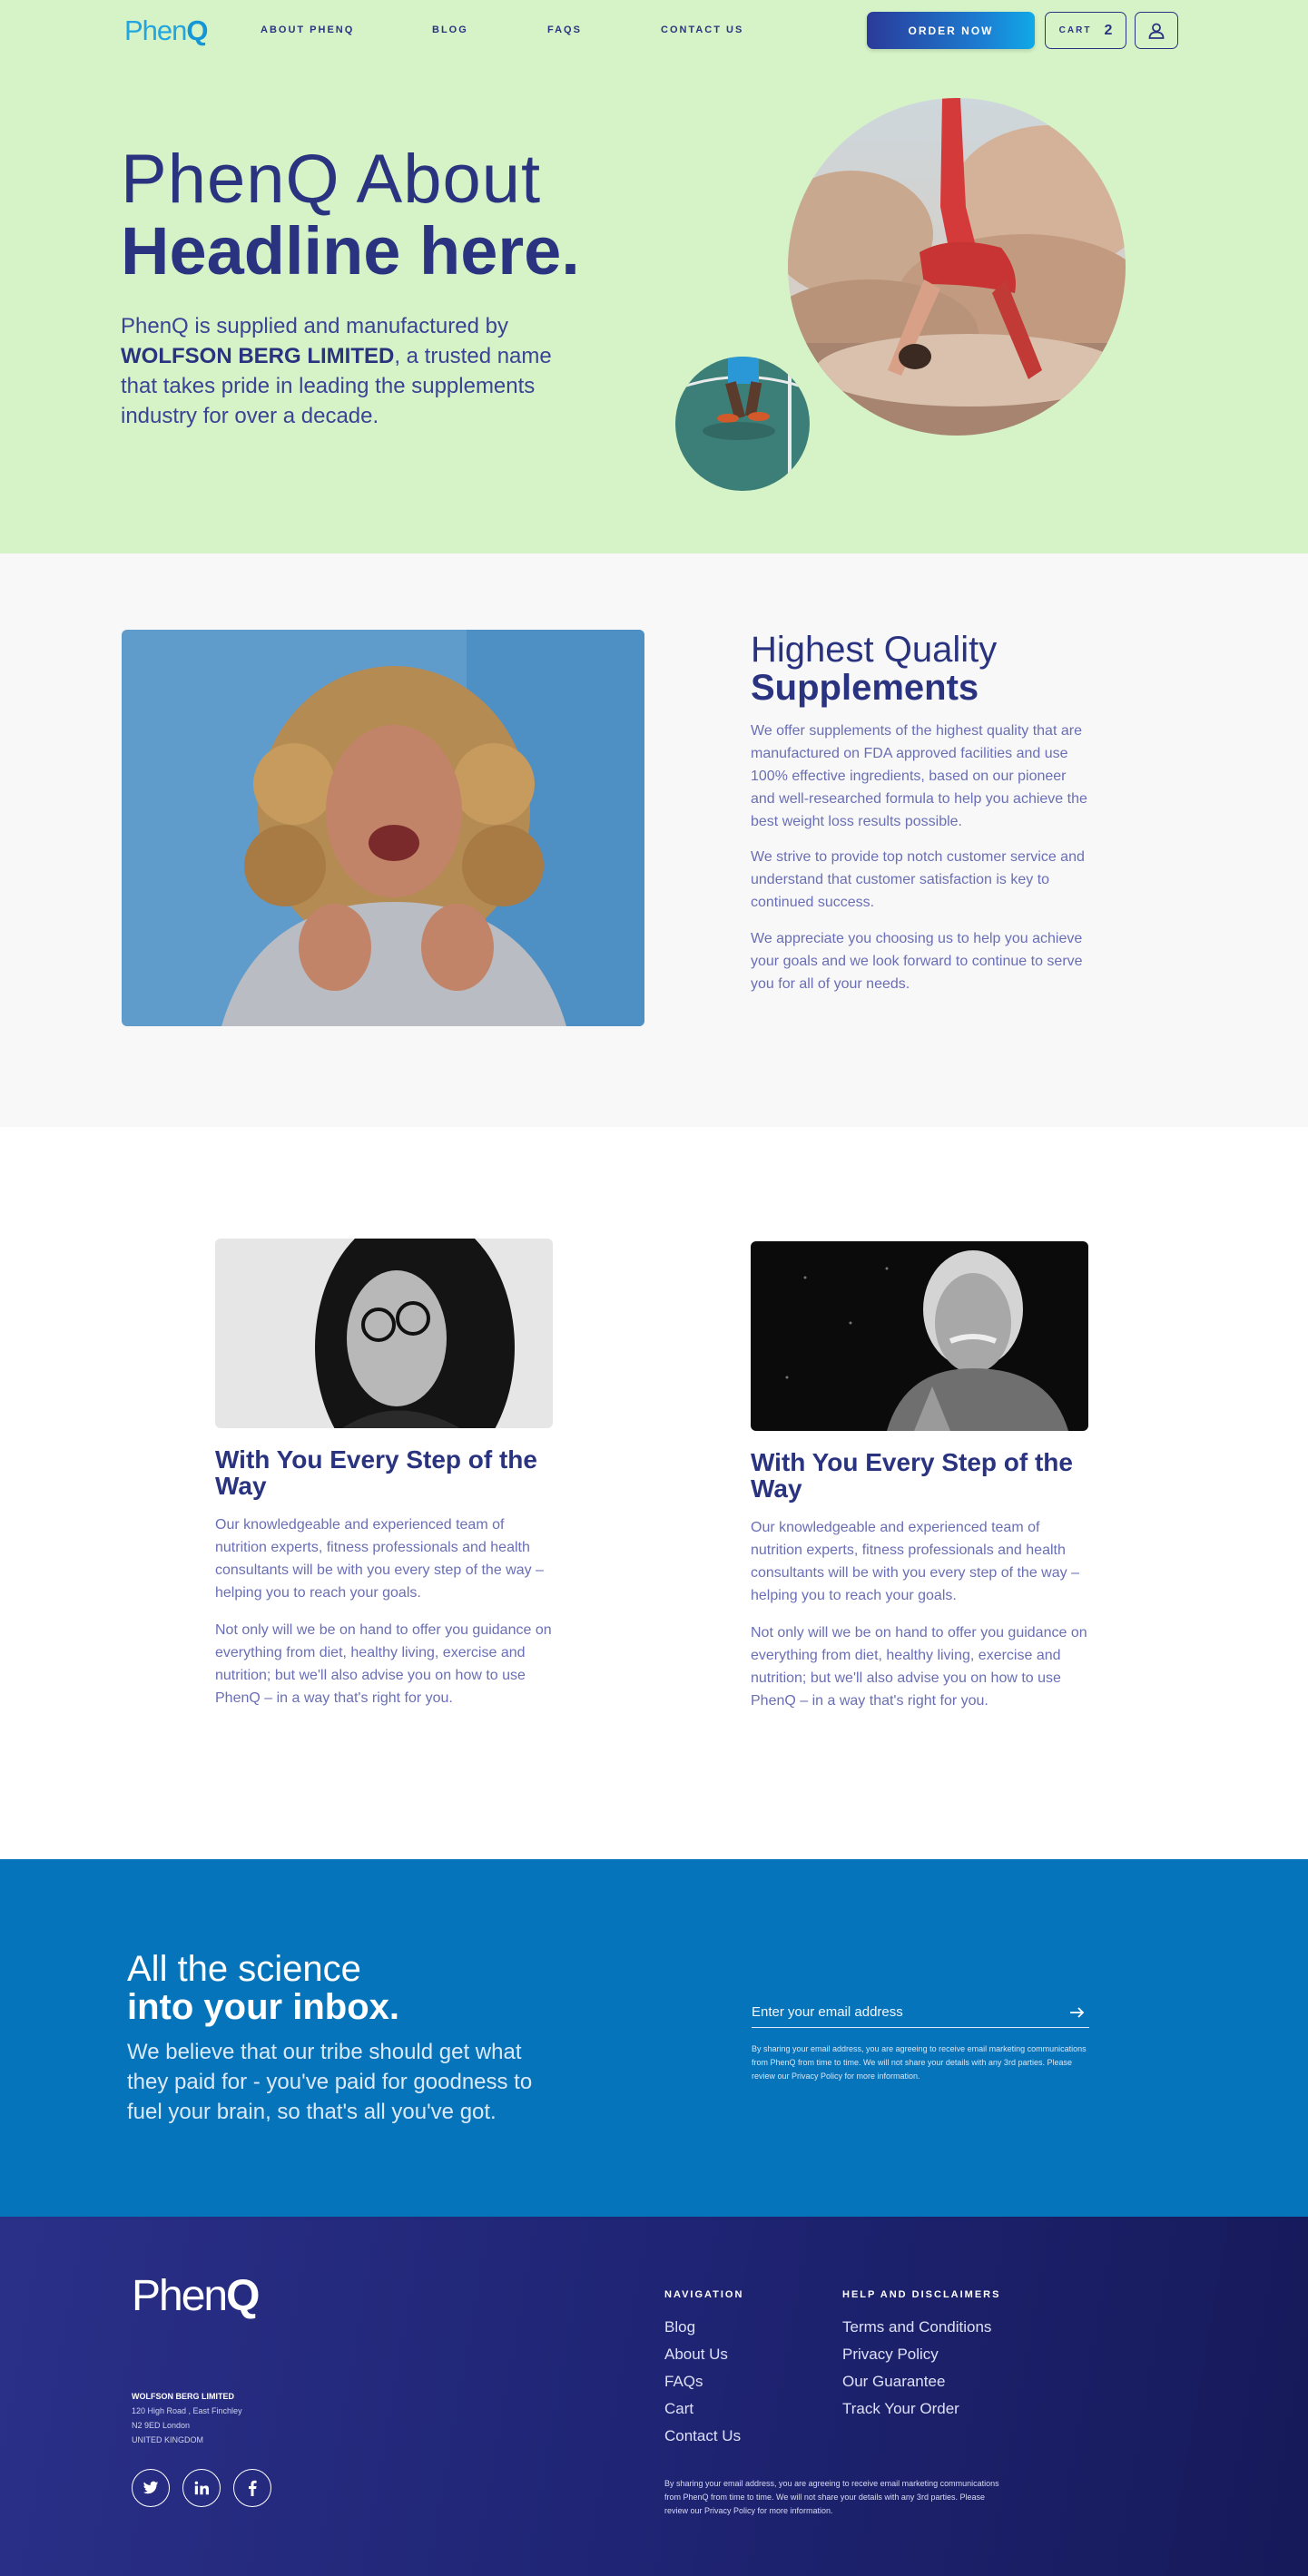 The width and height of the screenshot is (1308, 2576). I want to click on footer-link-privacy: Privacy Policy, so click(890, 2355).